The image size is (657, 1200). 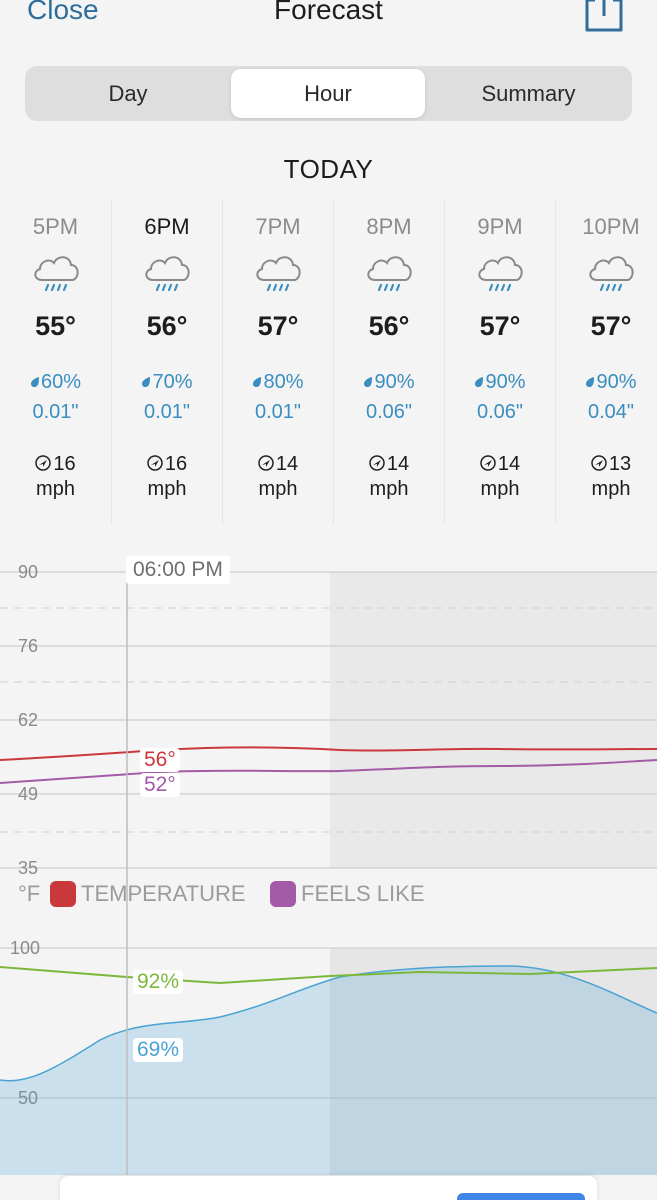 I want to click on y-tick-100: 100, so click(x=25, y=948).